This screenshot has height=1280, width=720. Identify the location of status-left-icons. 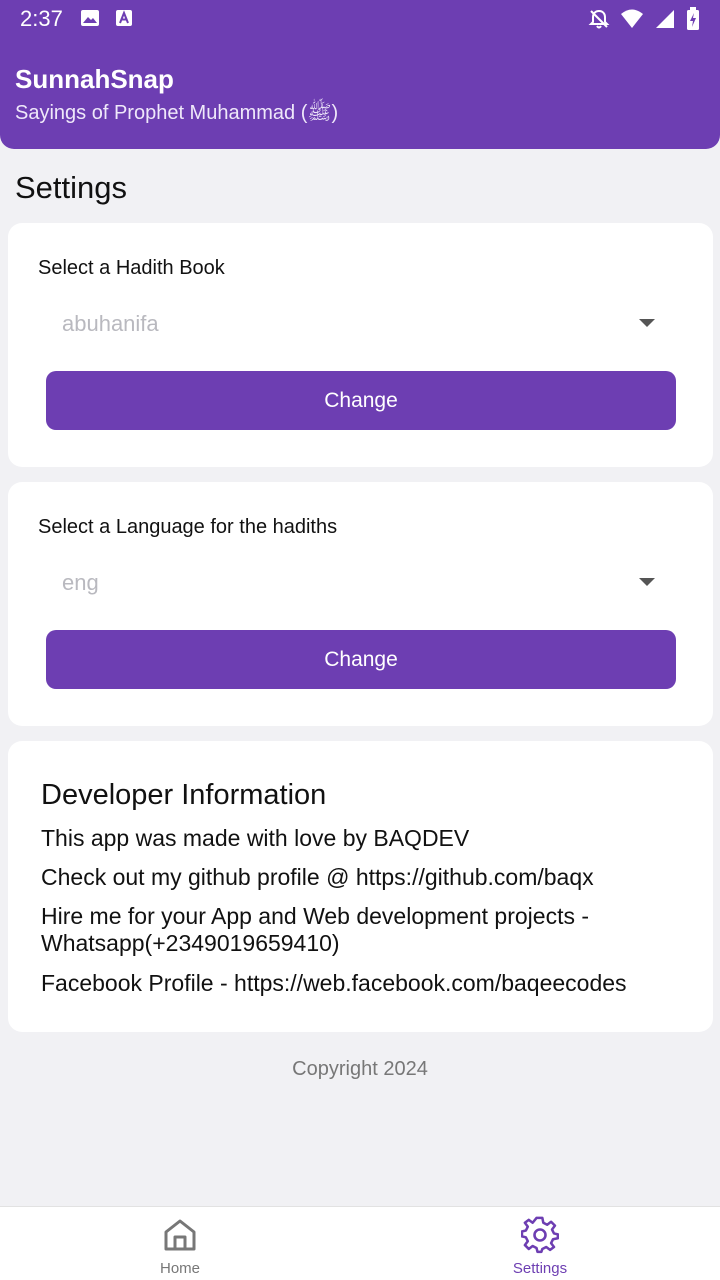
(107, 18).